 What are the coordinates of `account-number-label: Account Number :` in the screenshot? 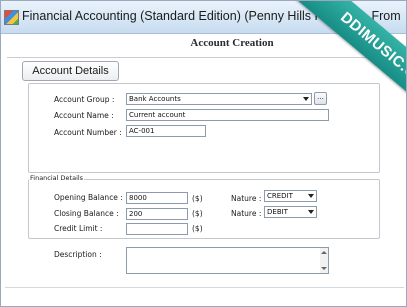 It's located at (88, 132).